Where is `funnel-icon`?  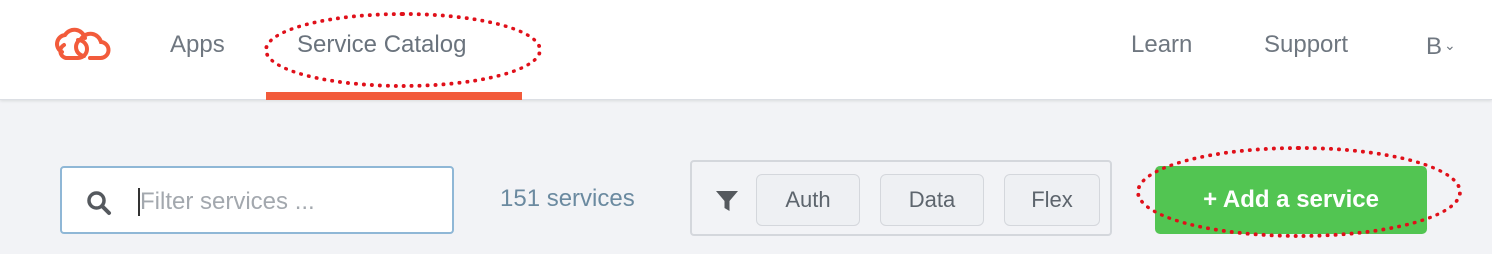 funnel-icon is located at coordinates (727, 201).